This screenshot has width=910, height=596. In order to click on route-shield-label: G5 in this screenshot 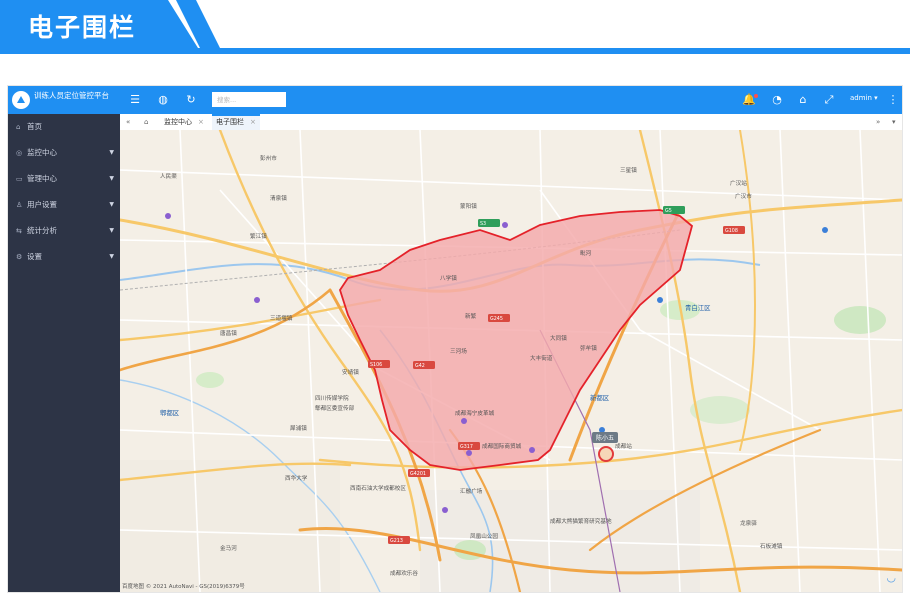, I will do `click(668, 211)`.